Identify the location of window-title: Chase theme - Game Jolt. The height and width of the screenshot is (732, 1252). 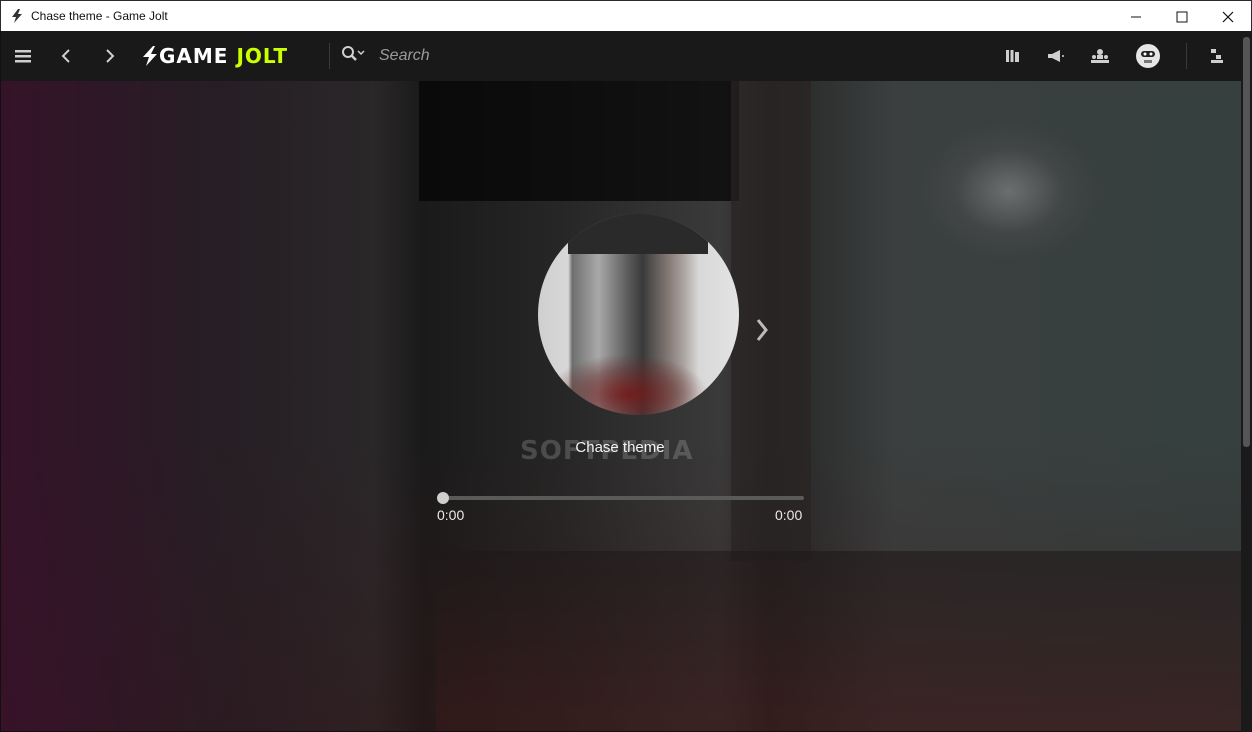
(99, 16).